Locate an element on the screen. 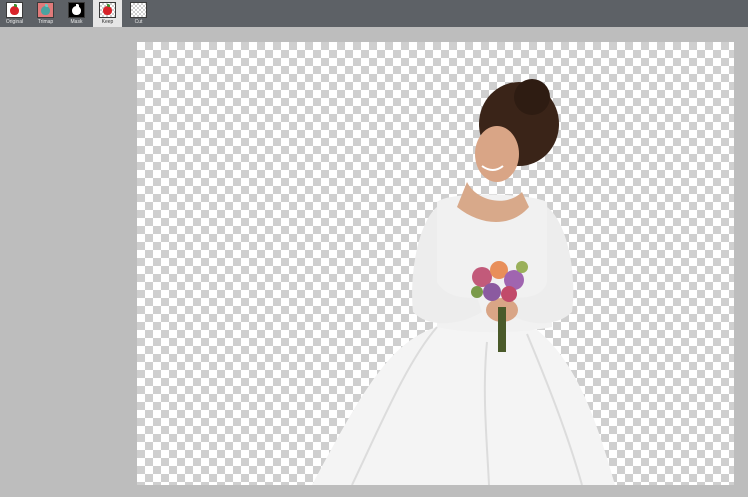 Image resolution: width=748 pixels, height=497 pixels. dress-skirt is located at coordinates (463, 406).